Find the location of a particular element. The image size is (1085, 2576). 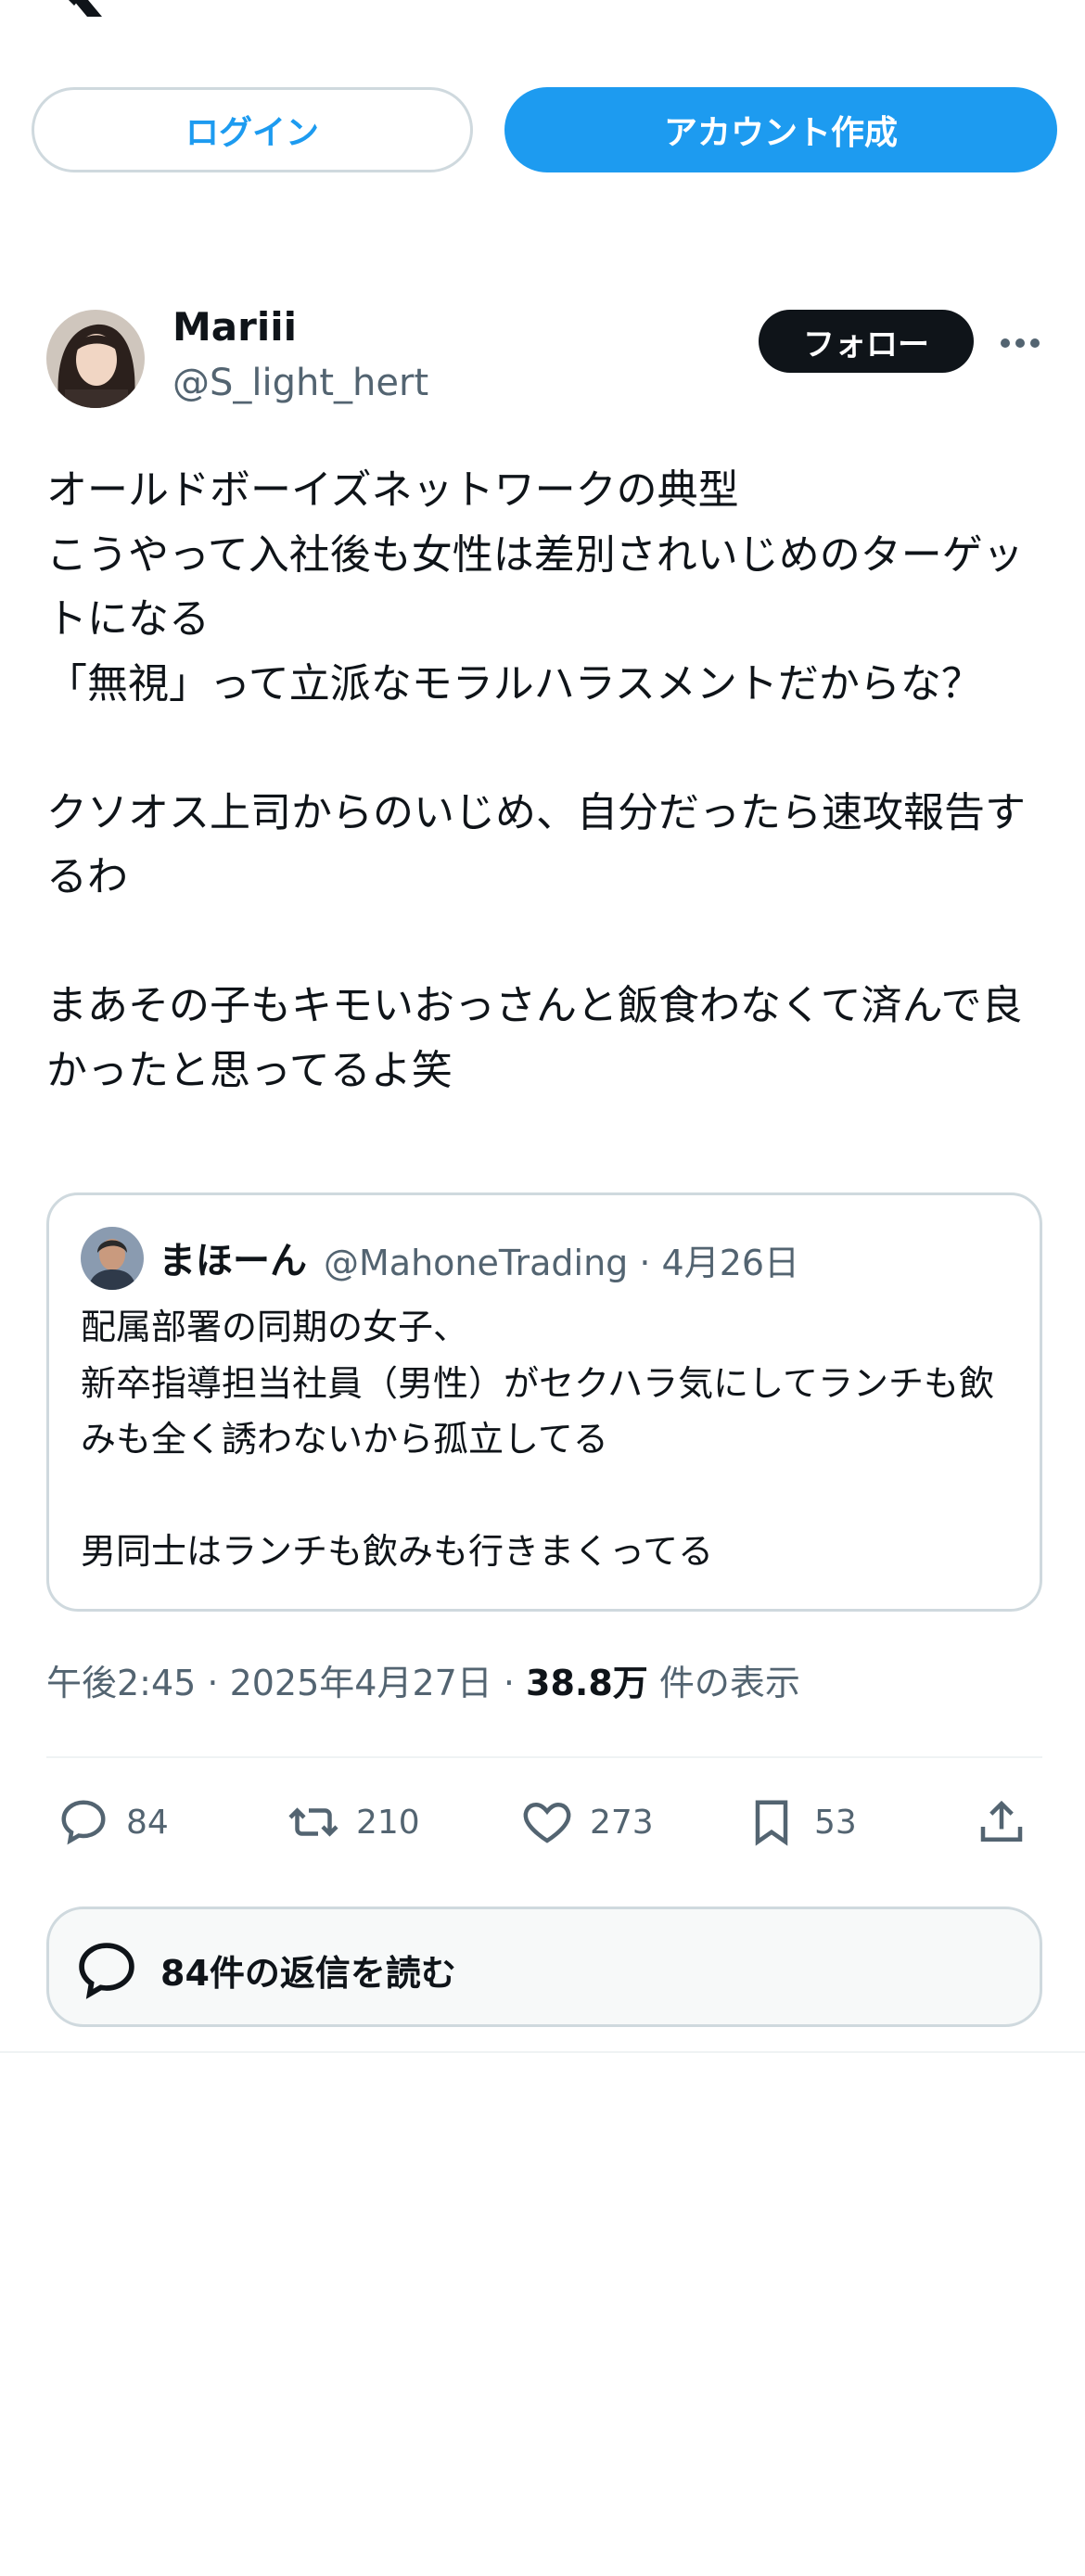

action-bar: 84 210 273 53 is located at coordinates (547, 1822).